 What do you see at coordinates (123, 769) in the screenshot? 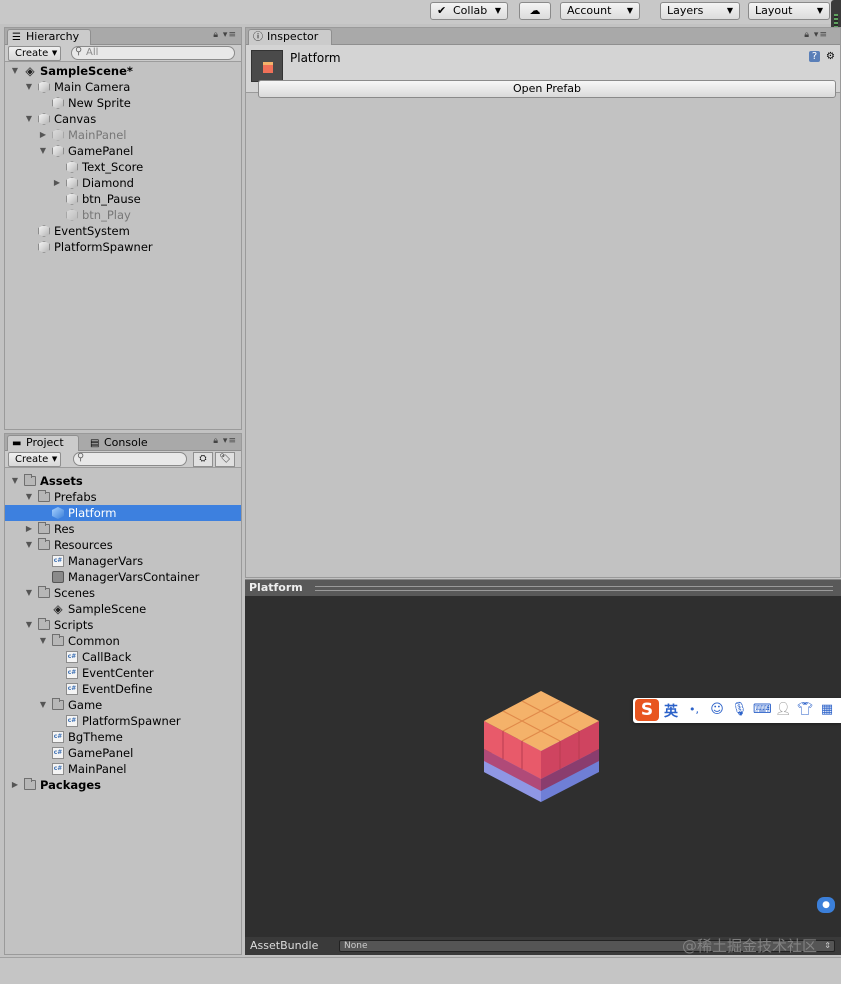
I see `tree-row: c# MainPanel` at bounding box center [123, 769].